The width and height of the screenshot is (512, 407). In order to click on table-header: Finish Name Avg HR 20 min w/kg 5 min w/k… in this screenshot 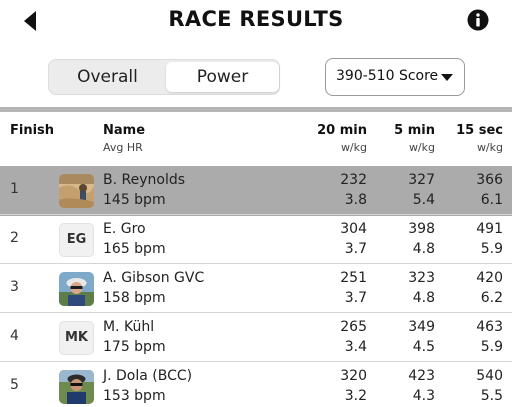, I will do `click(256, 139)`.